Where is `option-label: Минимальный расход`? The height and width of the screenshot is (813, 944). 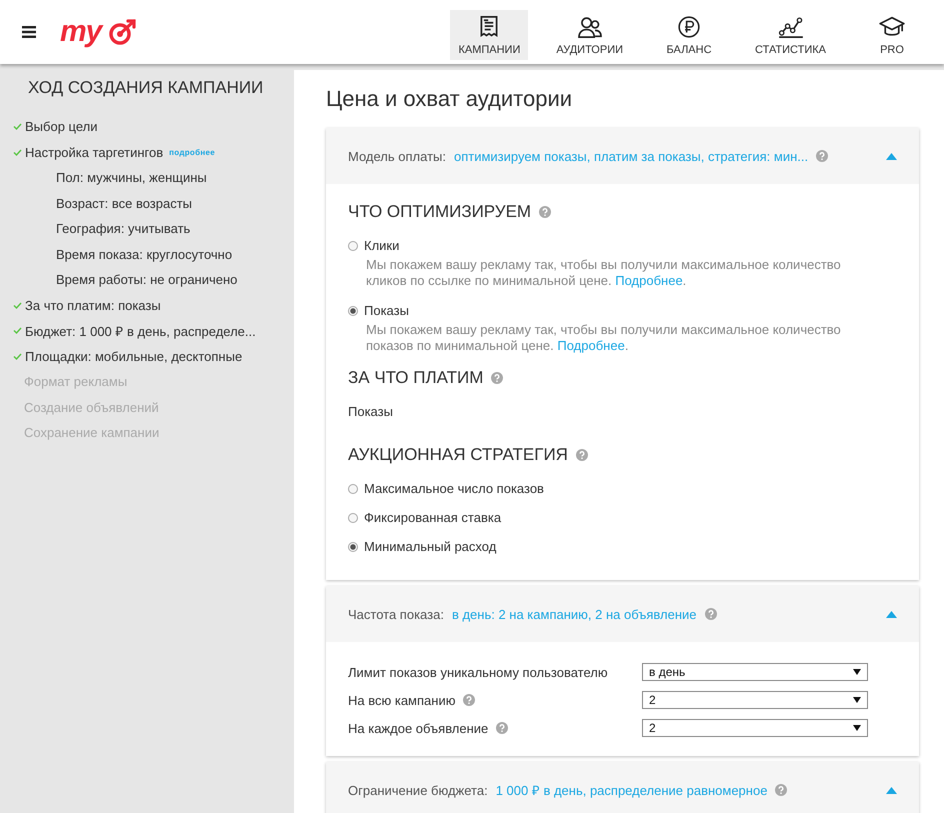 option-label: Минимальный расход is located at coordinates (430, 546).